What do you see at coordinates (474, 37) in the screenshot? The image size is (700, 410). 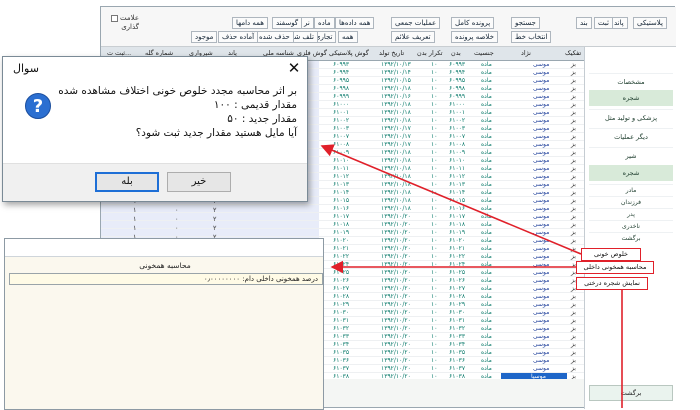 I see `record-summary-button: خلاصه پرونده` at bounding box center [474, 37].